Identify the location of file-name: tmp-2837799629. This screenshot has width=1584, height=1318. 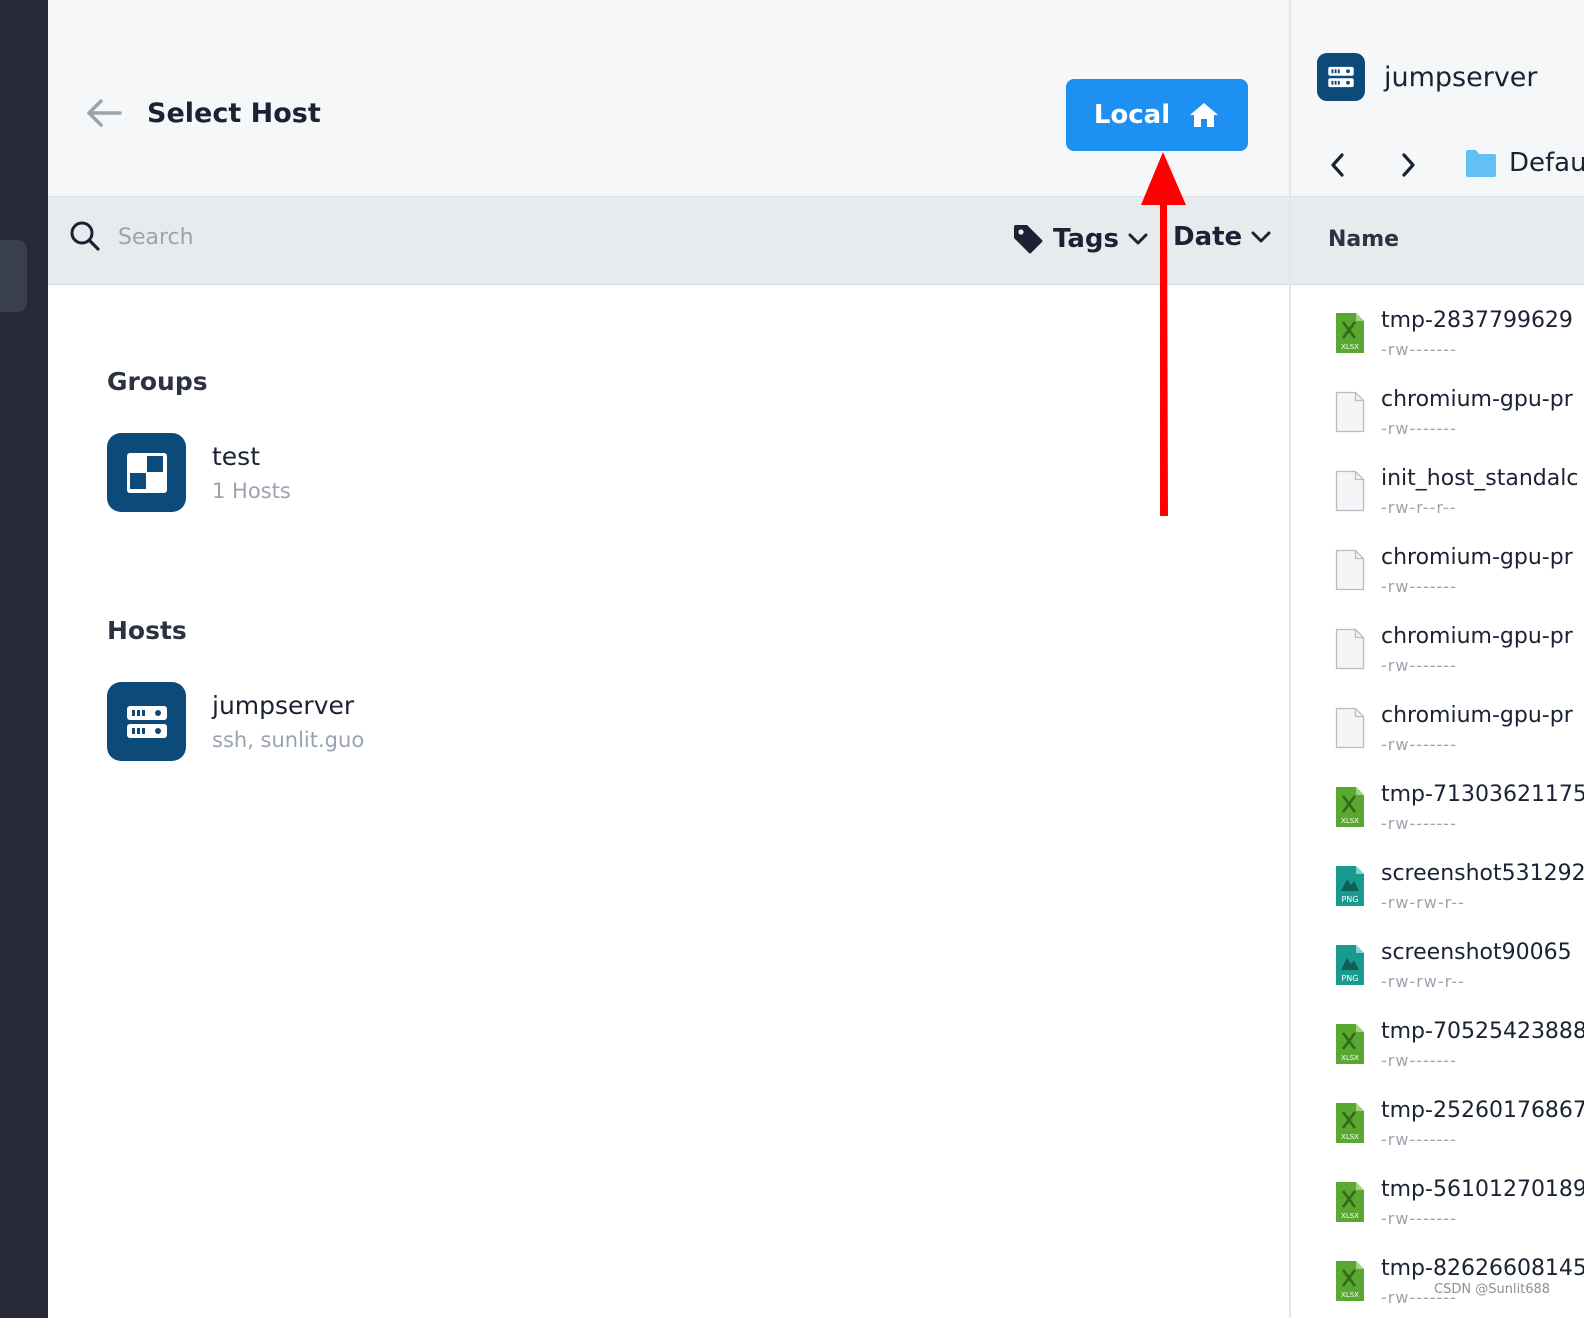
(1477, 320).